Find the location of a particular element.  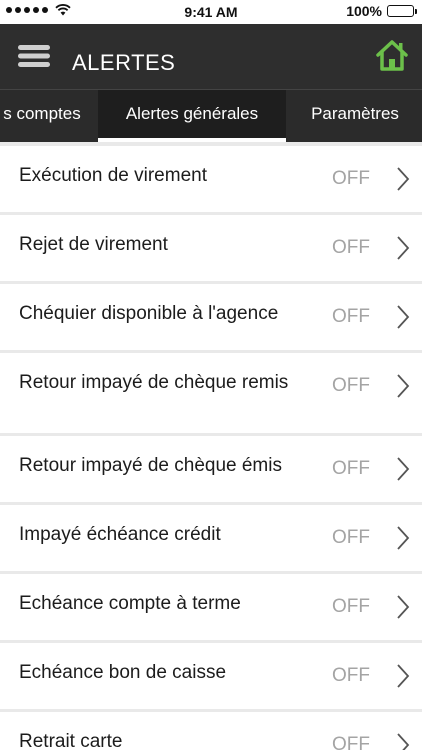

alert-item-rejet-virement: Rejet de virement OFF is located at coordinates (211, 248).